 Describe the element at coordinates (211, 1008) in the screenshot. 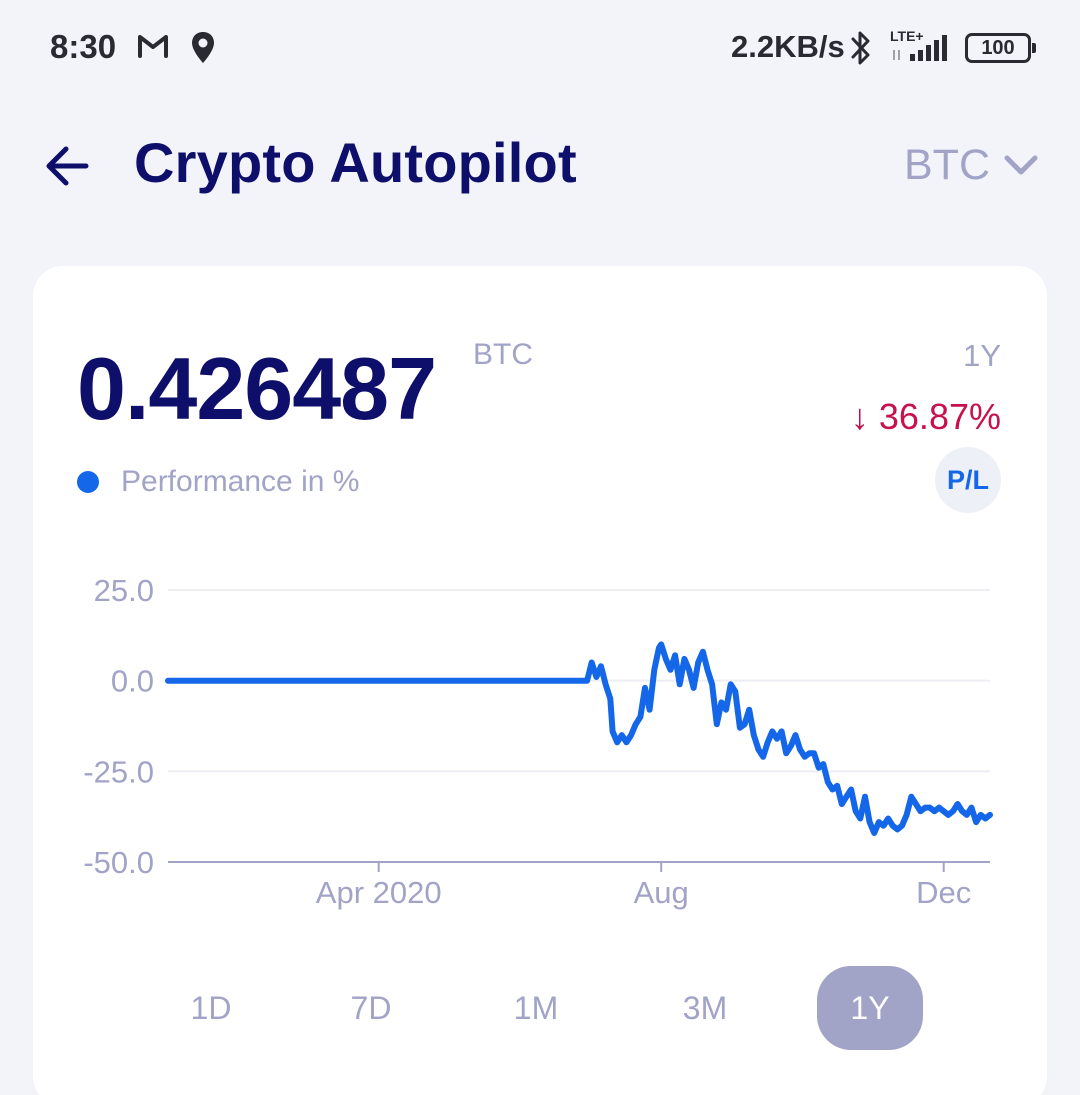

I see `range-tab-1d: 1D` at that location.